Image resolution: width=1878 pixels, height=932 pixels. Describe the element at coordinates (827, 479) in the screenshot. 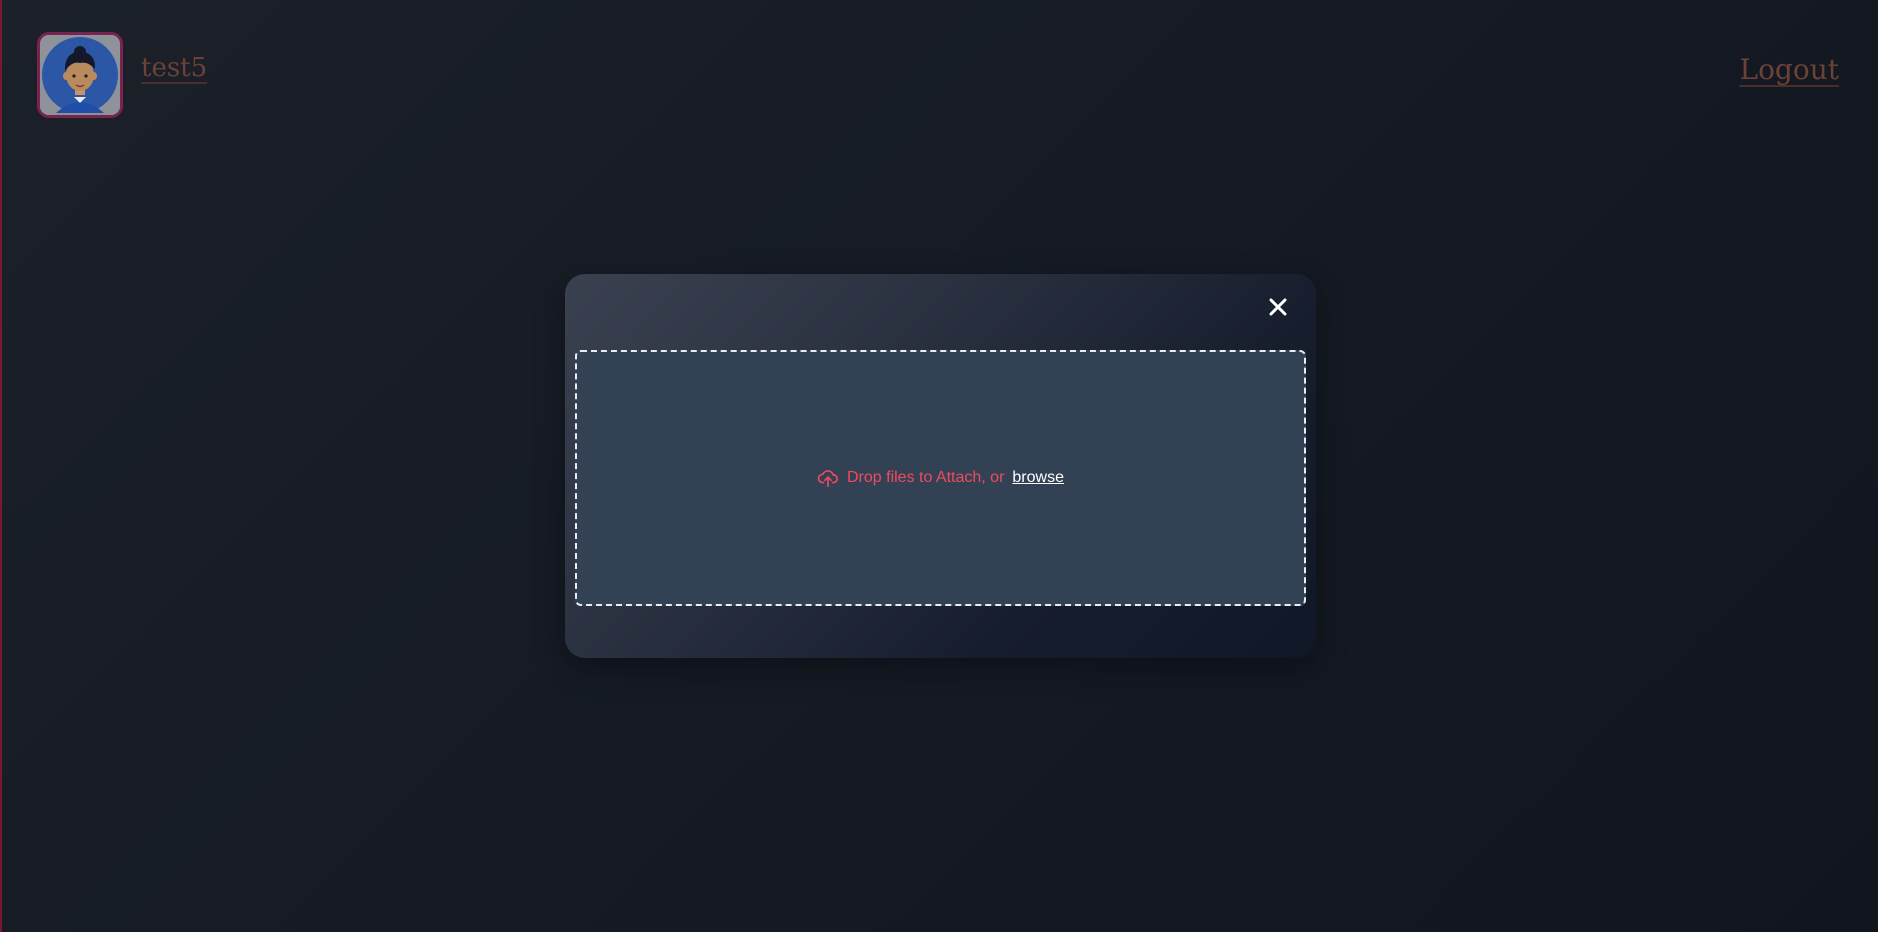

I see `cloud-upload-icon` at that location.